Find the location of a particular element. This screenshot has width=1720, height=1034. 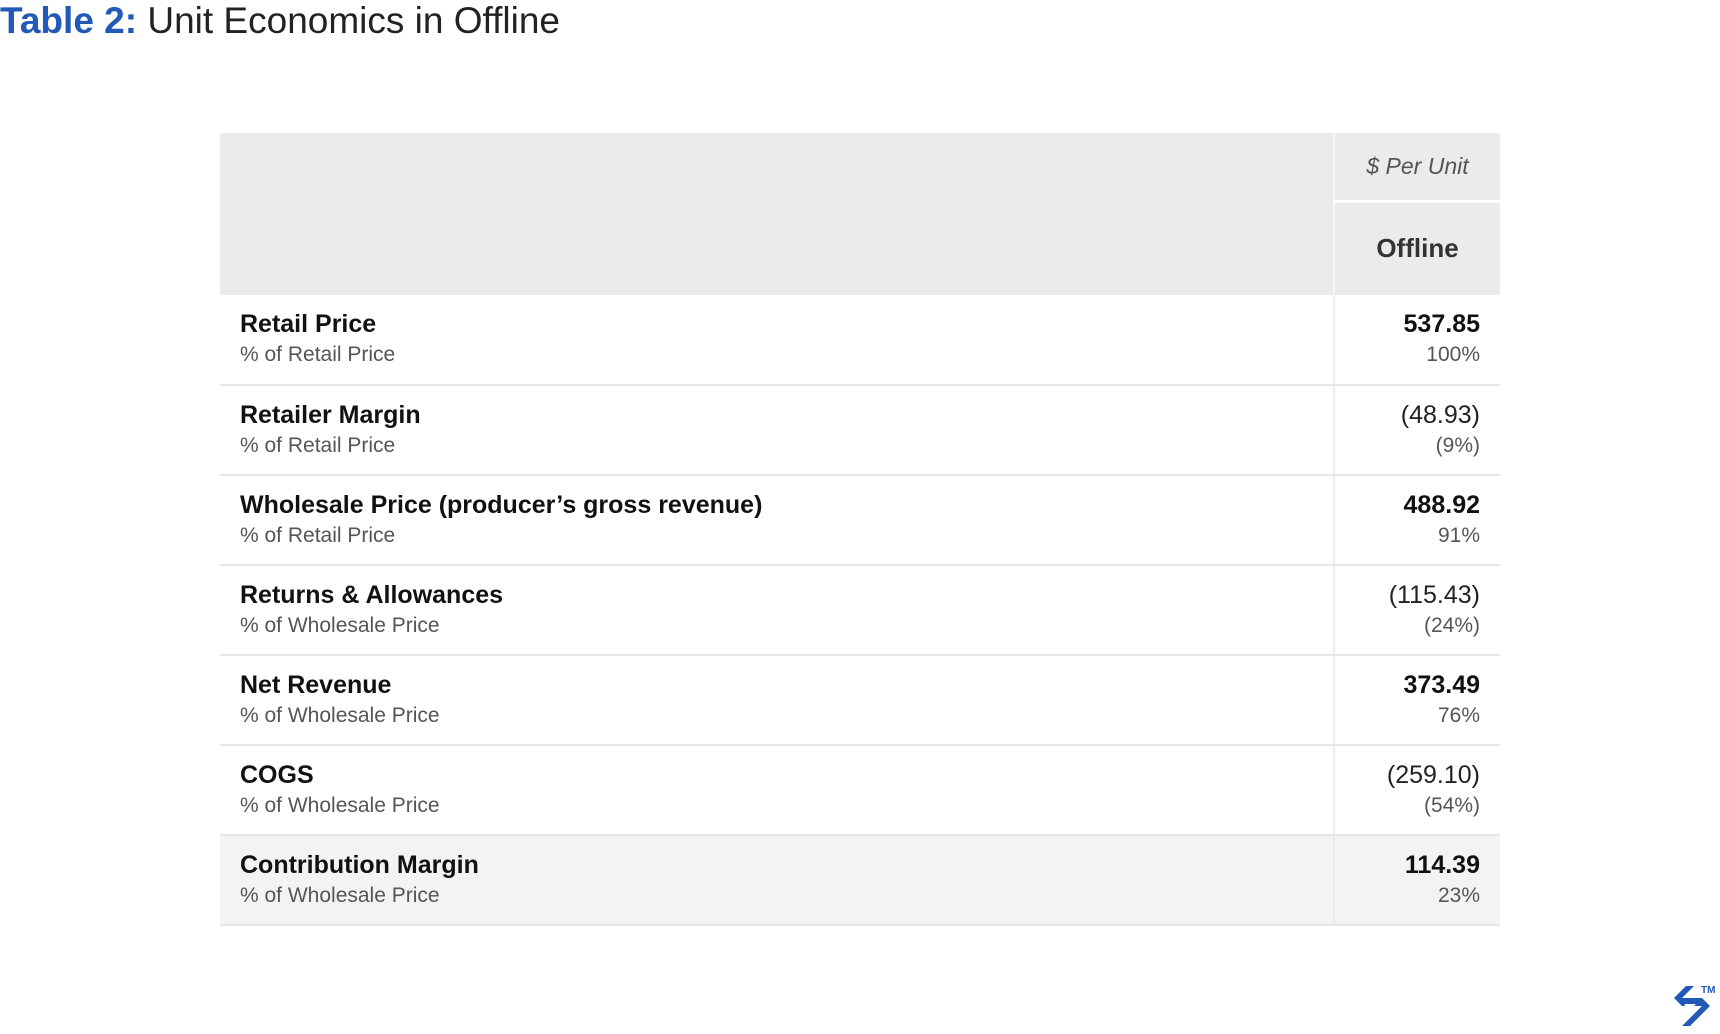

table-row: Net Revenue % of Wholesale Price 373.49 76% is located at coordinates (860, 700).